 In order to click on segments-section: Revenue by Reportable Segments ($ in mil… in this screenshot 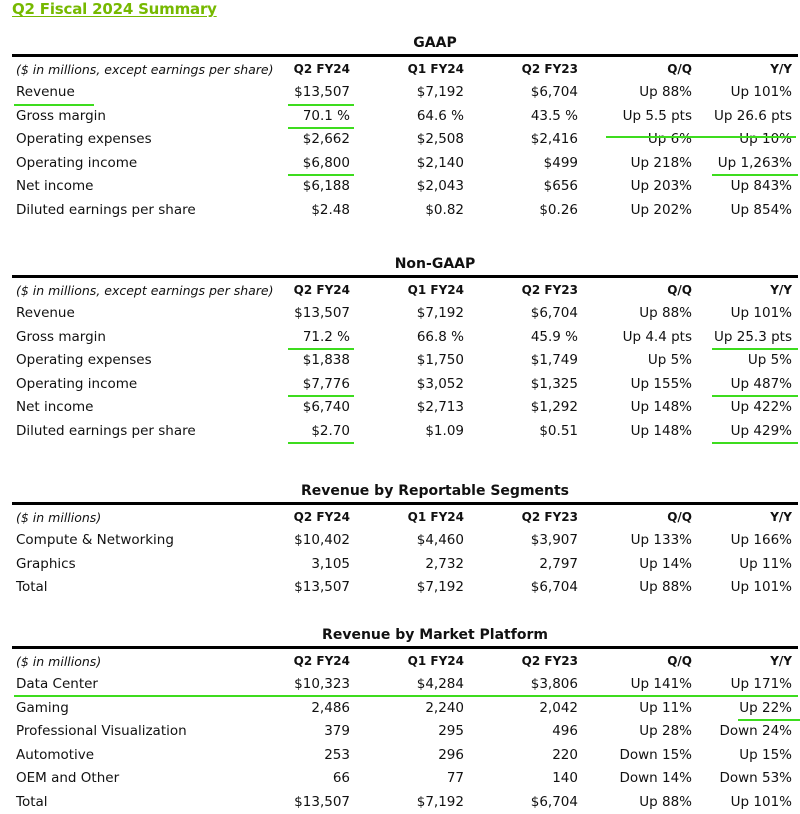, I will do `click(405, 541)`.